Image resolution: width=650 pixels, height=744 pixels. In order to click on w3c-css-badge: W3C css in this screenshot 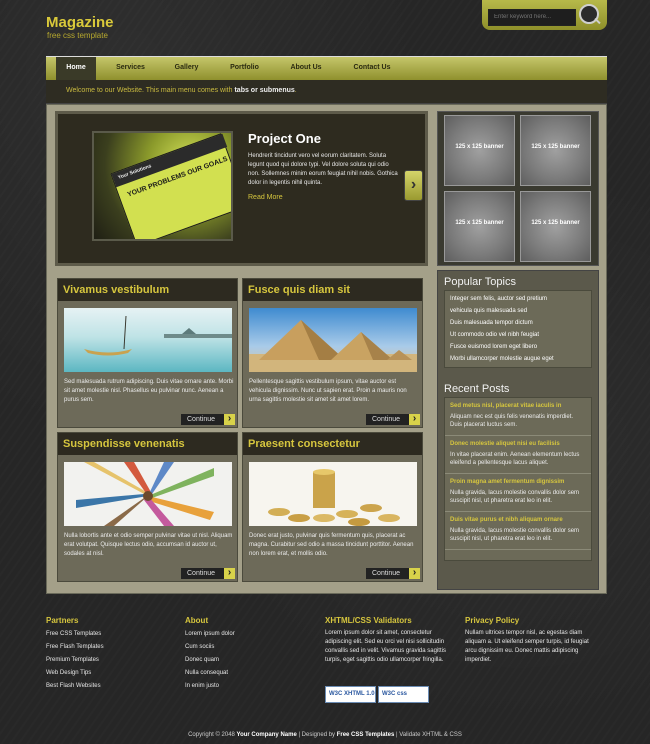, I will do `click(403, 694)`.